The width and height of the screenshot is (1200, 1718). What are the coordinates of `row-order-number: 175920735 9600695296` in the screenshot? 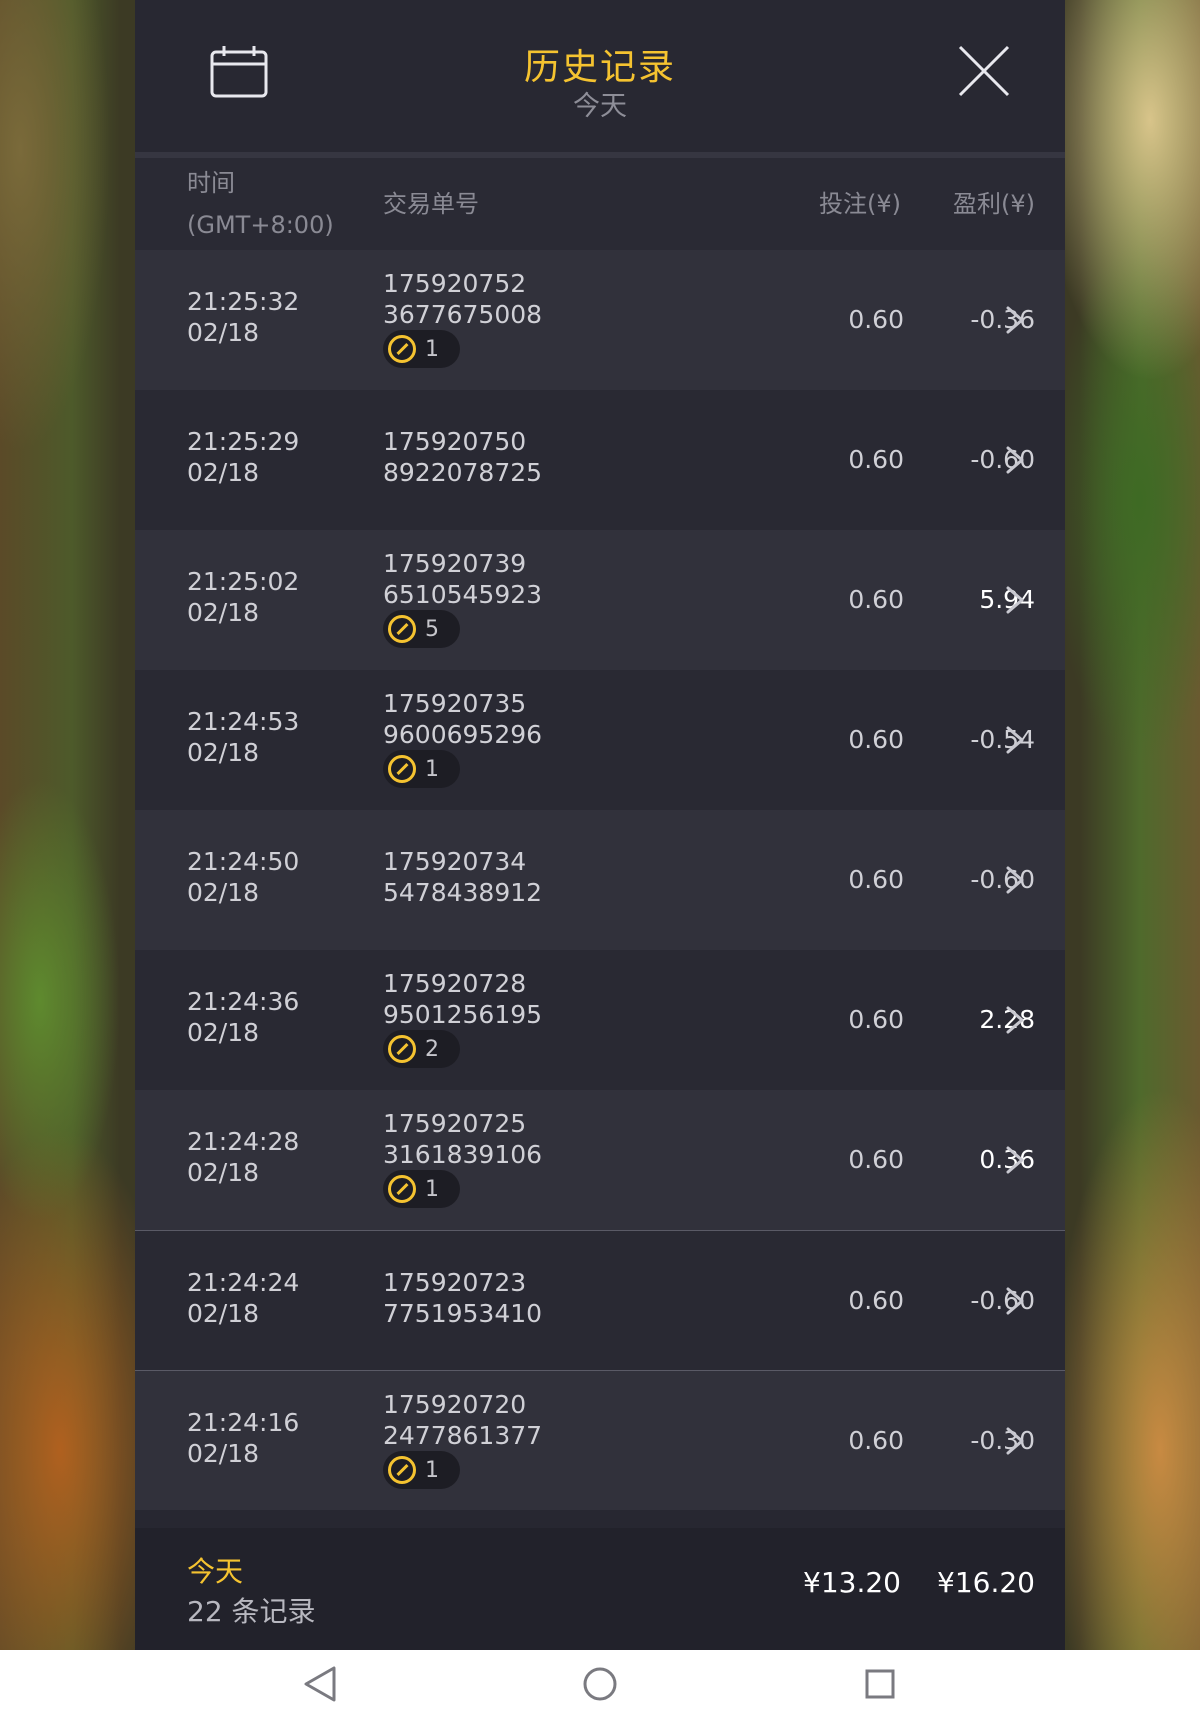 It's located at (463, 719).